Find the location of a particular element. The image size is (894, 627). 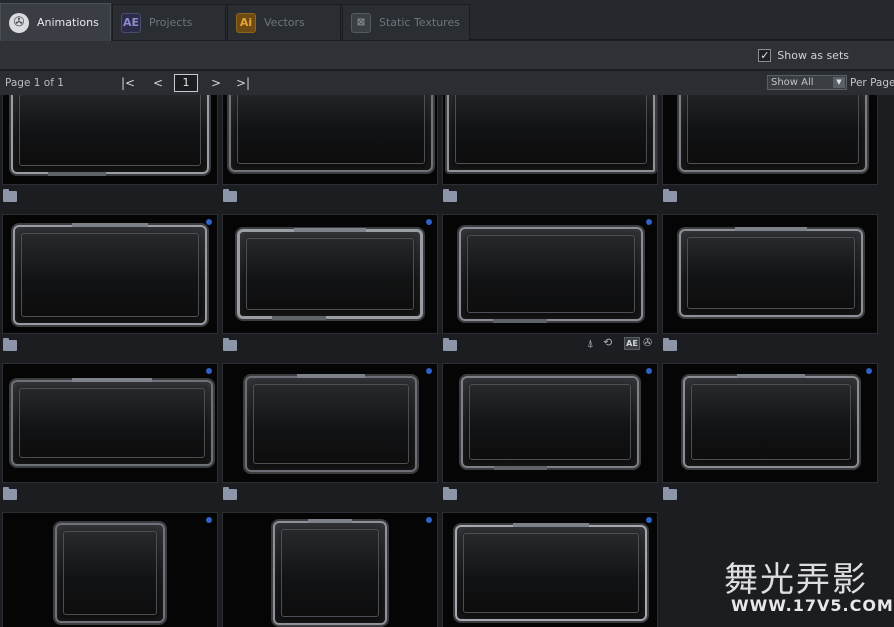

last-page-button: >| is located at coordinates (243, 83).